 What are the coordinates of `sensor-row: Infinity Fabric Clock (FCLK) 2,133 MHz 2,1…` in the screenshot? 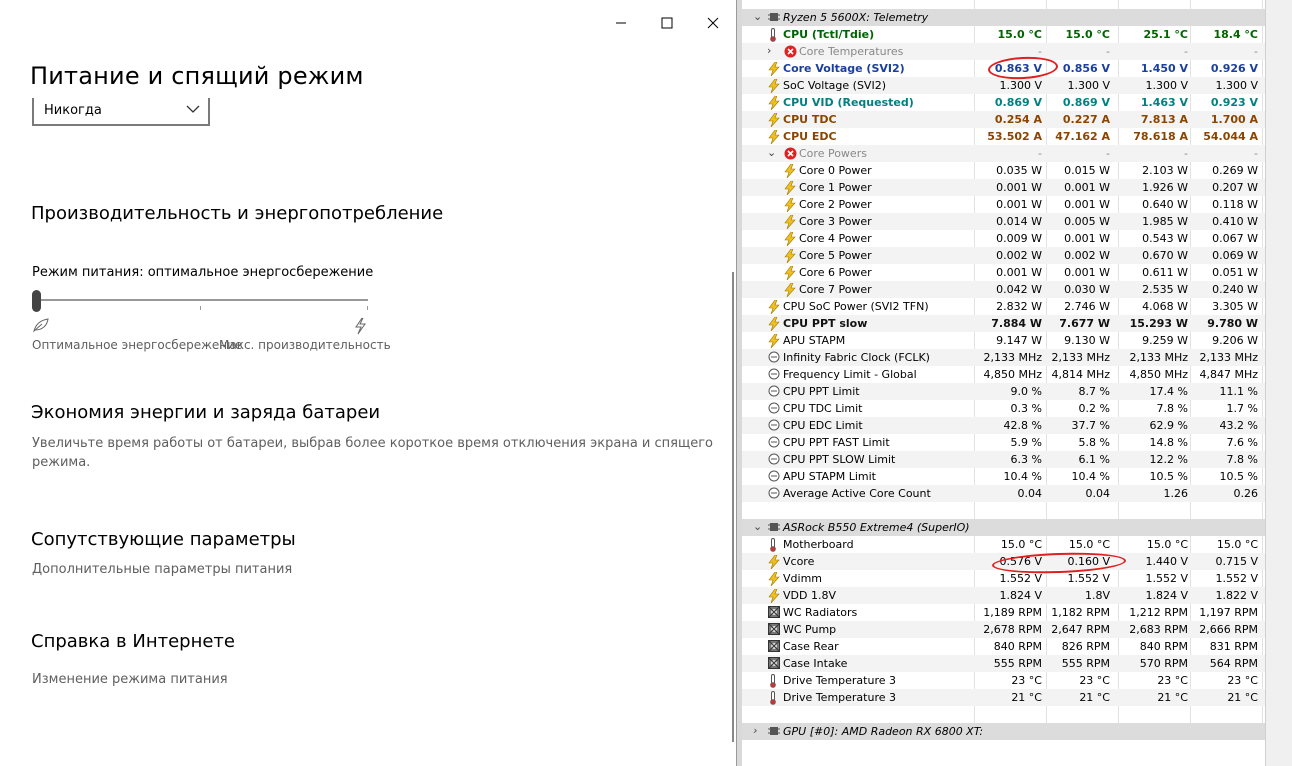 It's located at (1017, 357).